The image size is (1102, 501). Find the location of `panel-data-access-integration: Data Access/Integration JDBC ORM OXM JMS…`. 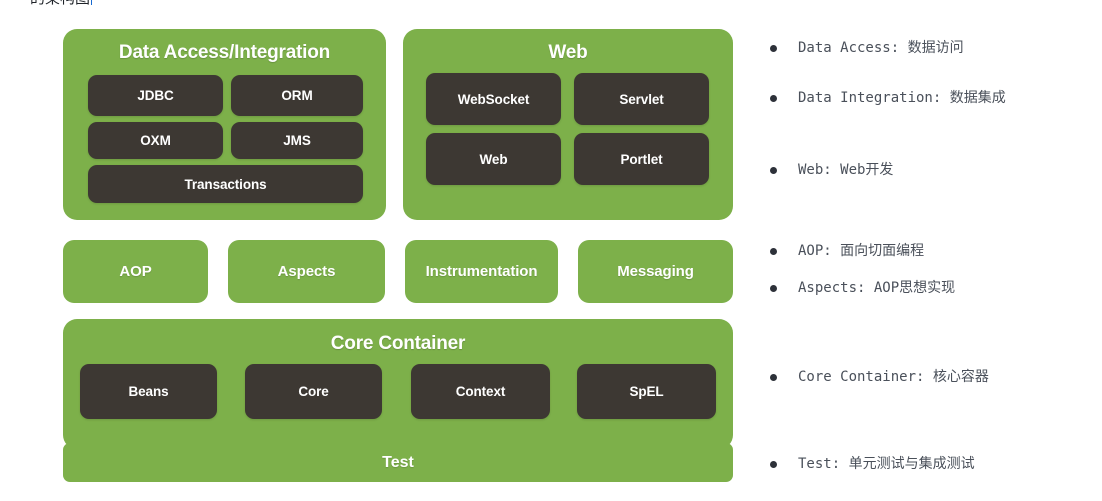

panel-data-access-integration: Data Access/Integration JDBC ORM OXM JMS… is located at coordinates (224, 124).